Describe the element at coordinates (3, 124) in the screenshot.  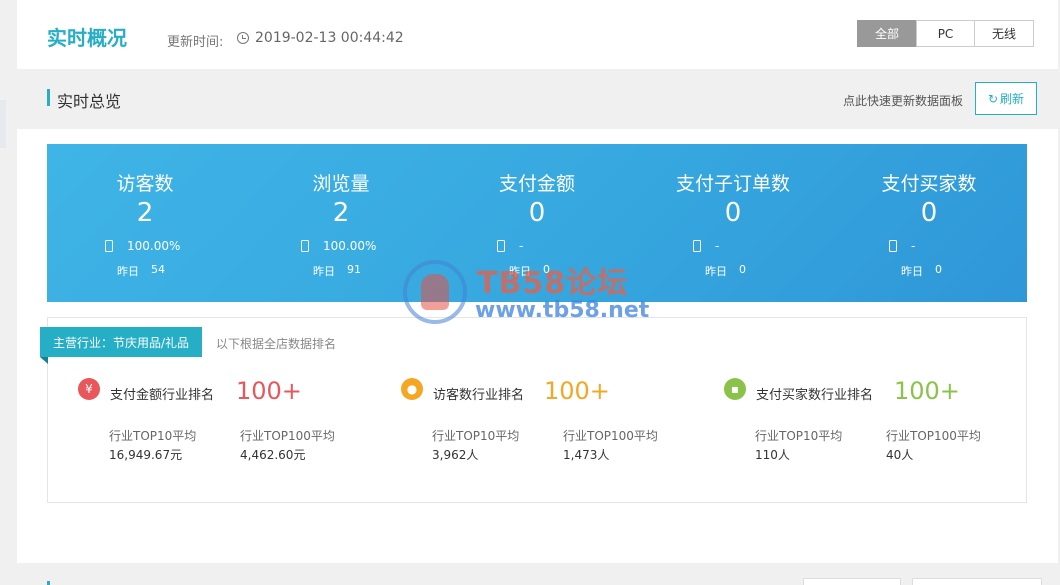
I see `left-strip-mark` at that location.